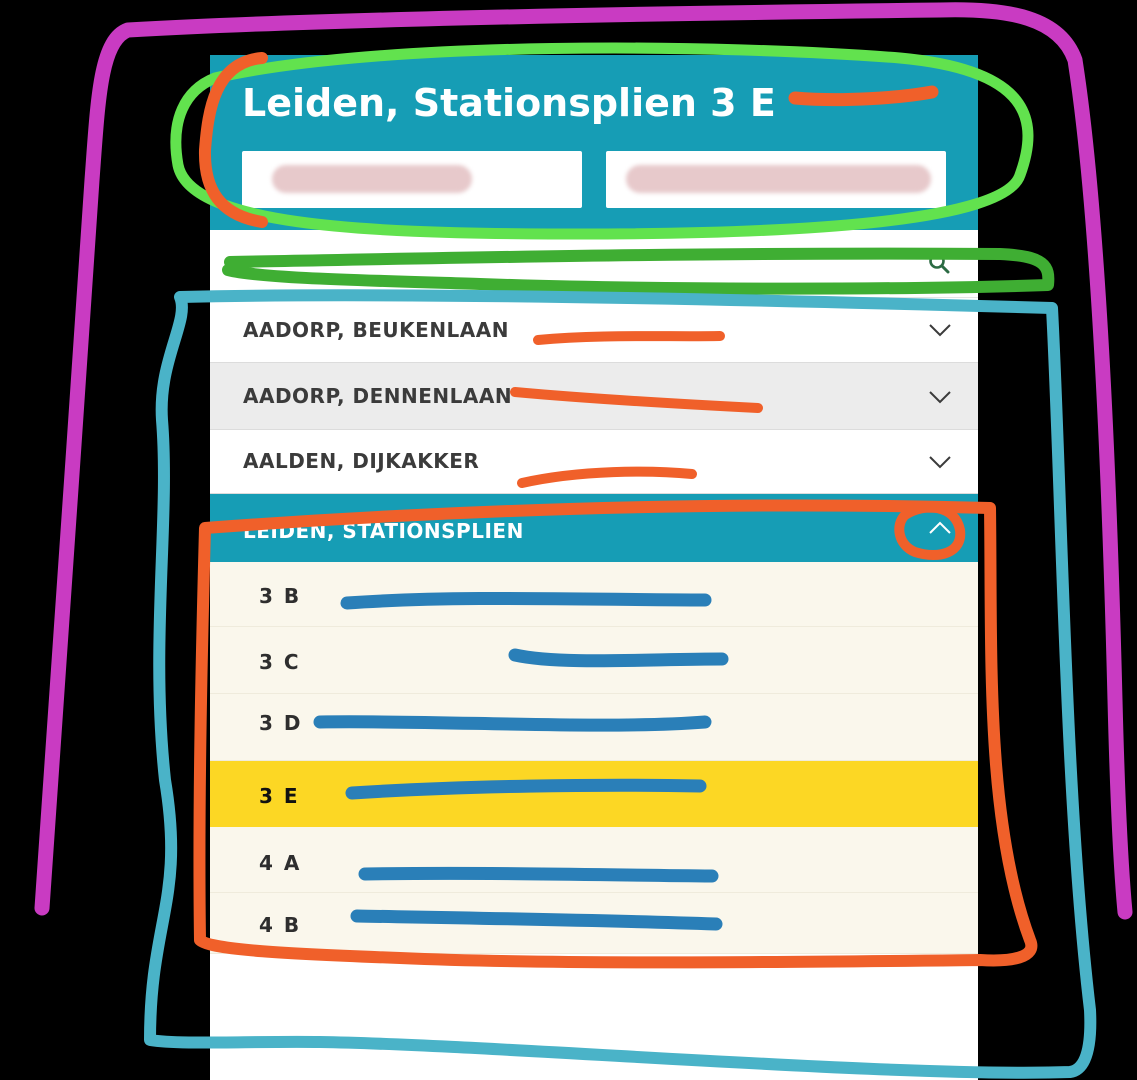  What do you see at coordinates (594, 923) in the screenshot?
I see `sub-item-4b: 4 B` at bounding box center [594, 923].